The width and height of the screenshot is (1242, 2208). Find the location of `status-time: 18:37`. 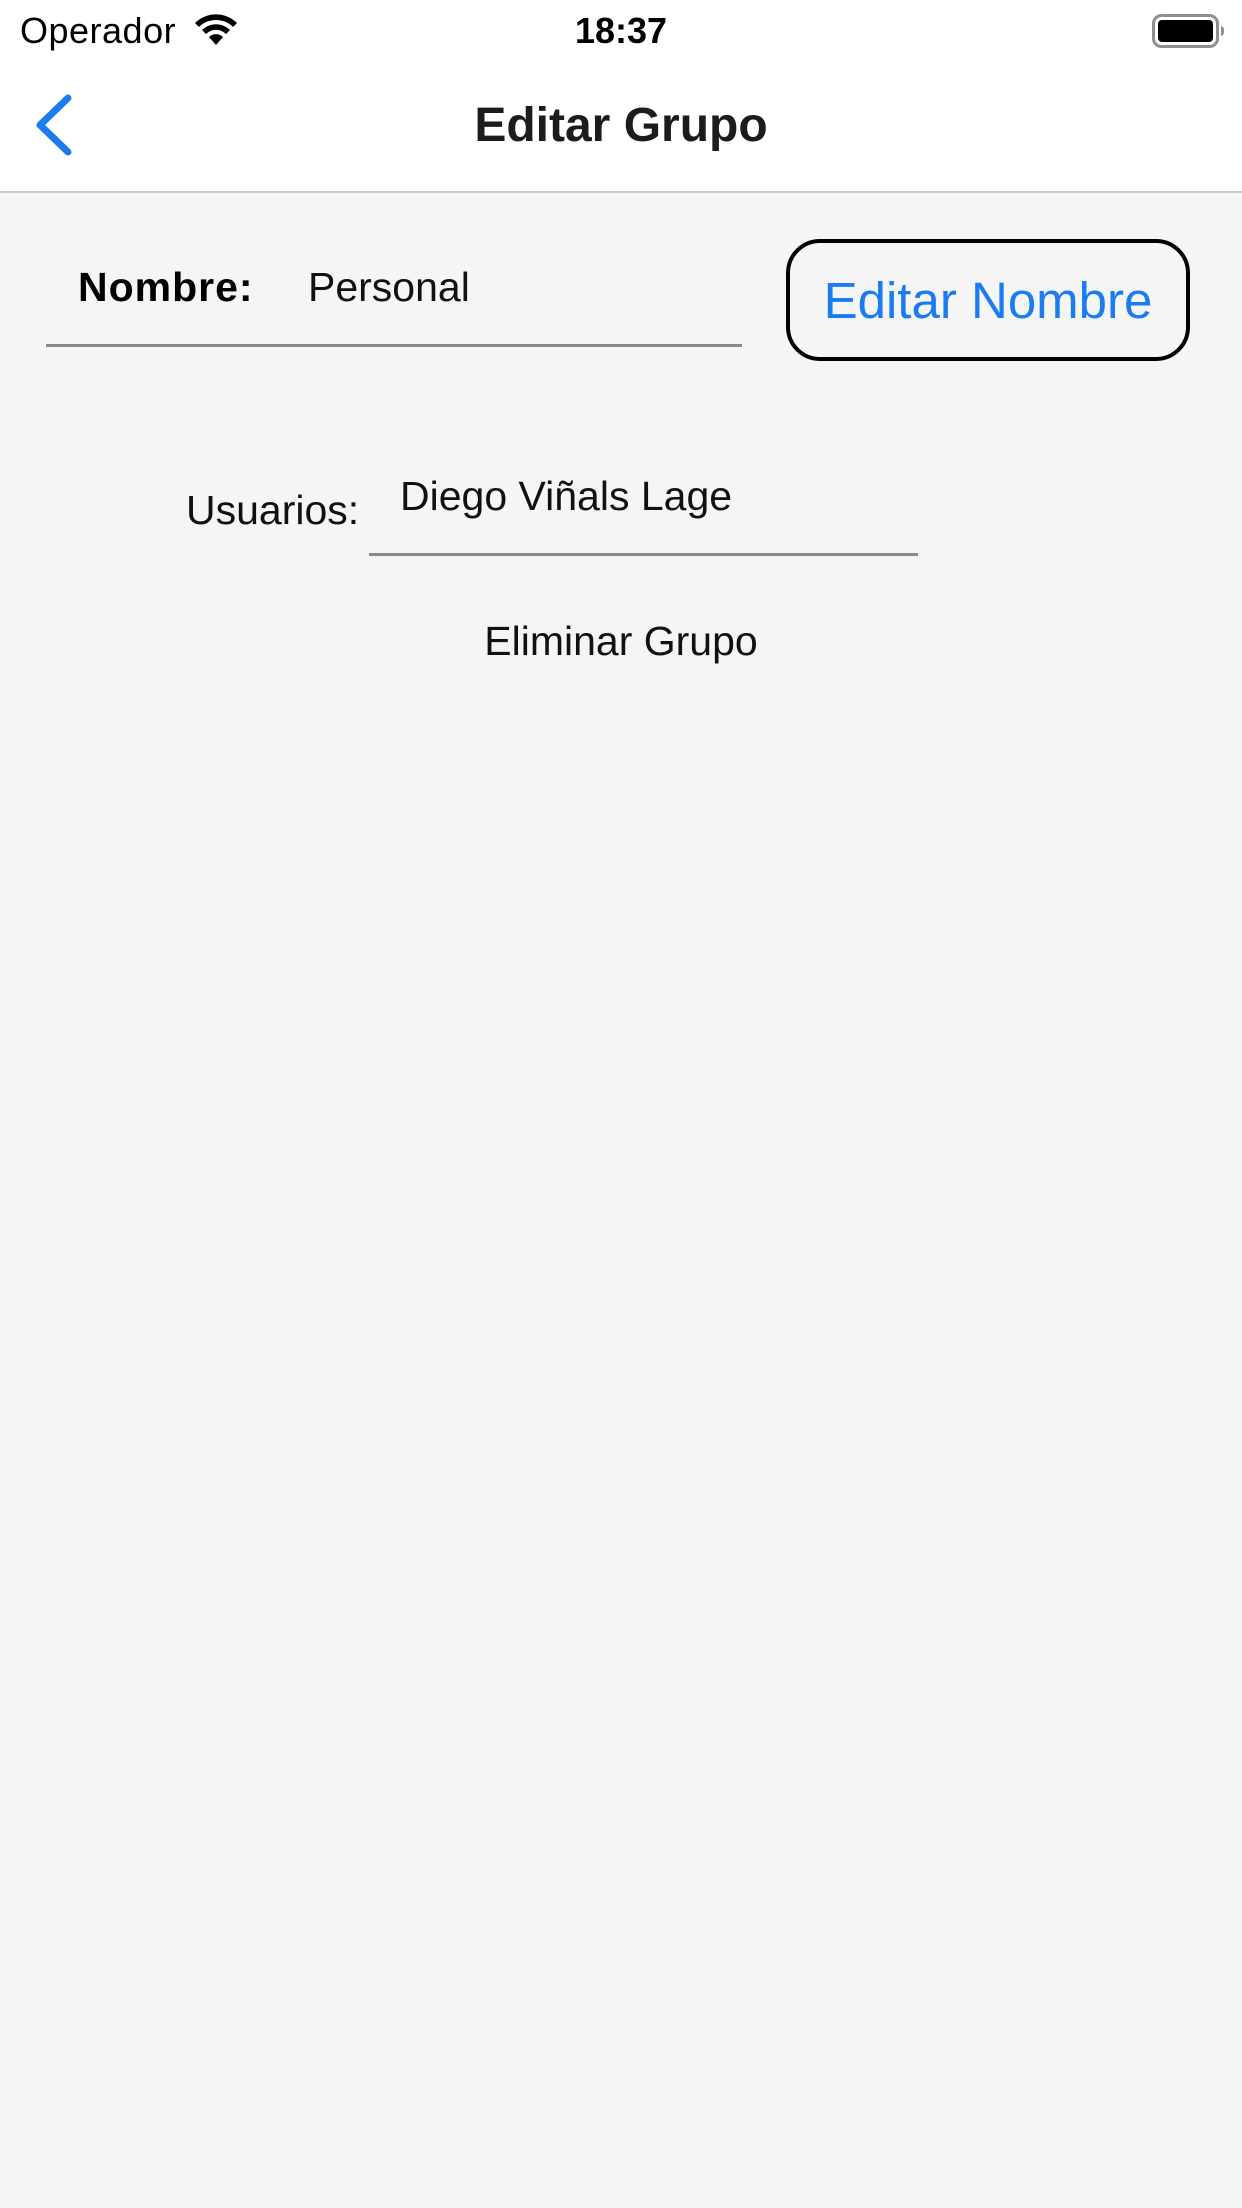

status-time: 18:37 is located at coordinates (621, 30).